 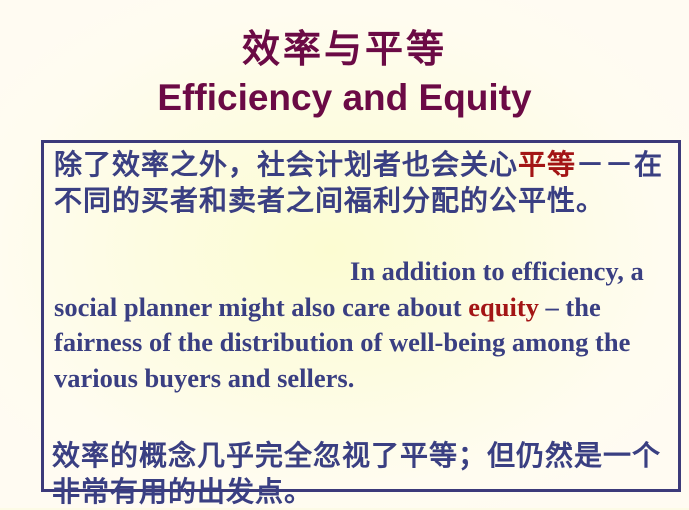 What do you see at coordinates (357, 473) in the screenshot?
I see `efficiency-note-chinese: 效率的概念几乎完全忽视了平等；但仍然是一个非常有用的出发点。` at bounding box center [357, 473].